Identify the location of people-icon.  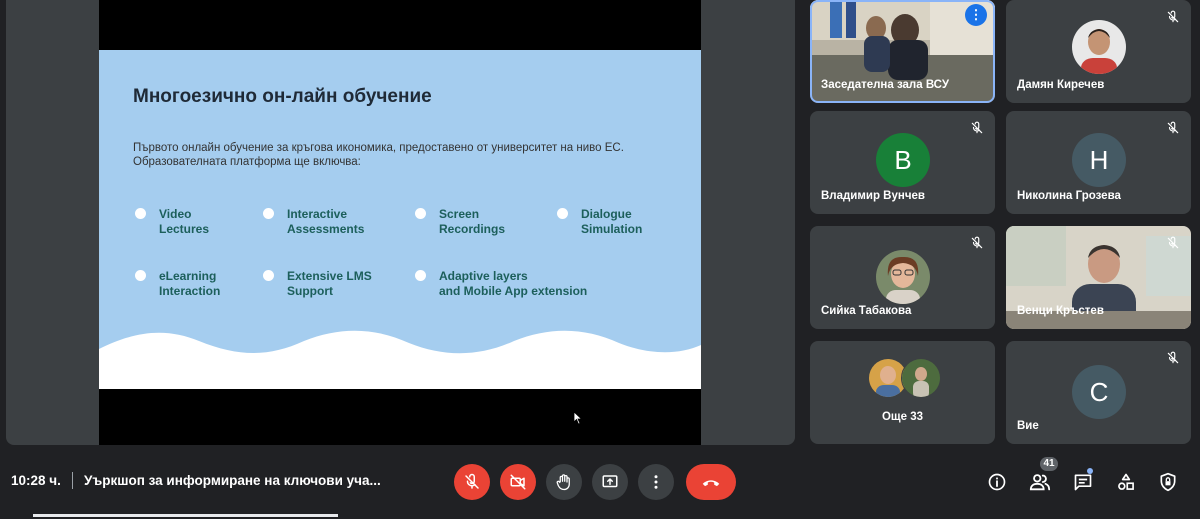
(1040, 482).